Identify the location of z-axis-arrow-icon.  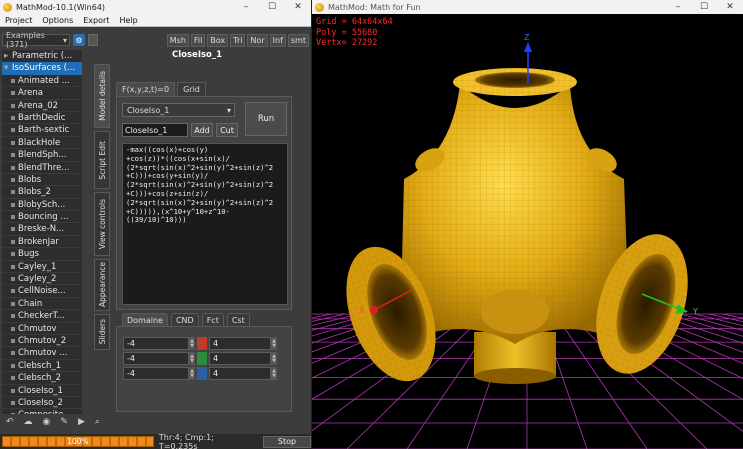
(528, 47).